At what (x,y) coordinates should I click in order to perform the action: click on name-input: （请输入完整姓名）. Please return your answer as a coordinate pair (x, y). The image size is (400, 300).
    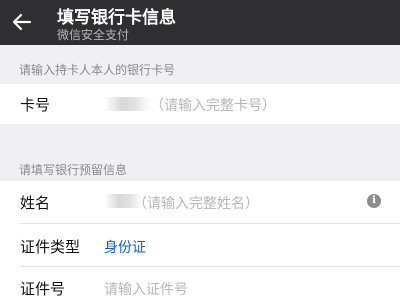
    Looking at the image, I should click on (196, 203).